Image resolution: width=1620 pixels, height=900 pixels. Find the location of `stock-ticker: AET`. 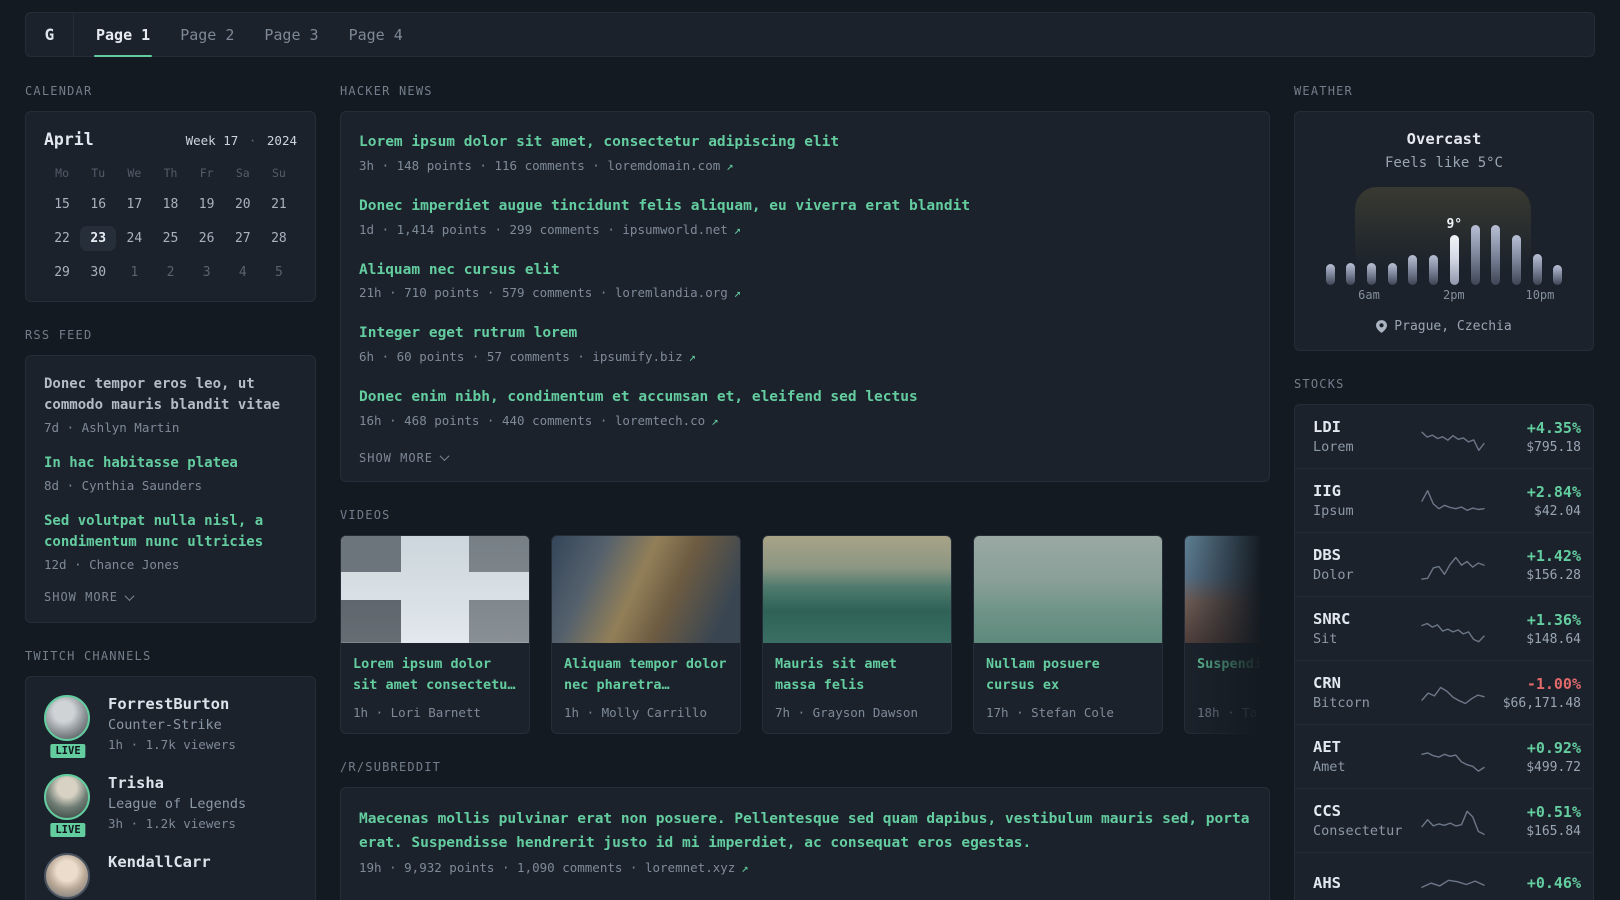

stock-ticker: AET is located at coordinates (1367, 747).